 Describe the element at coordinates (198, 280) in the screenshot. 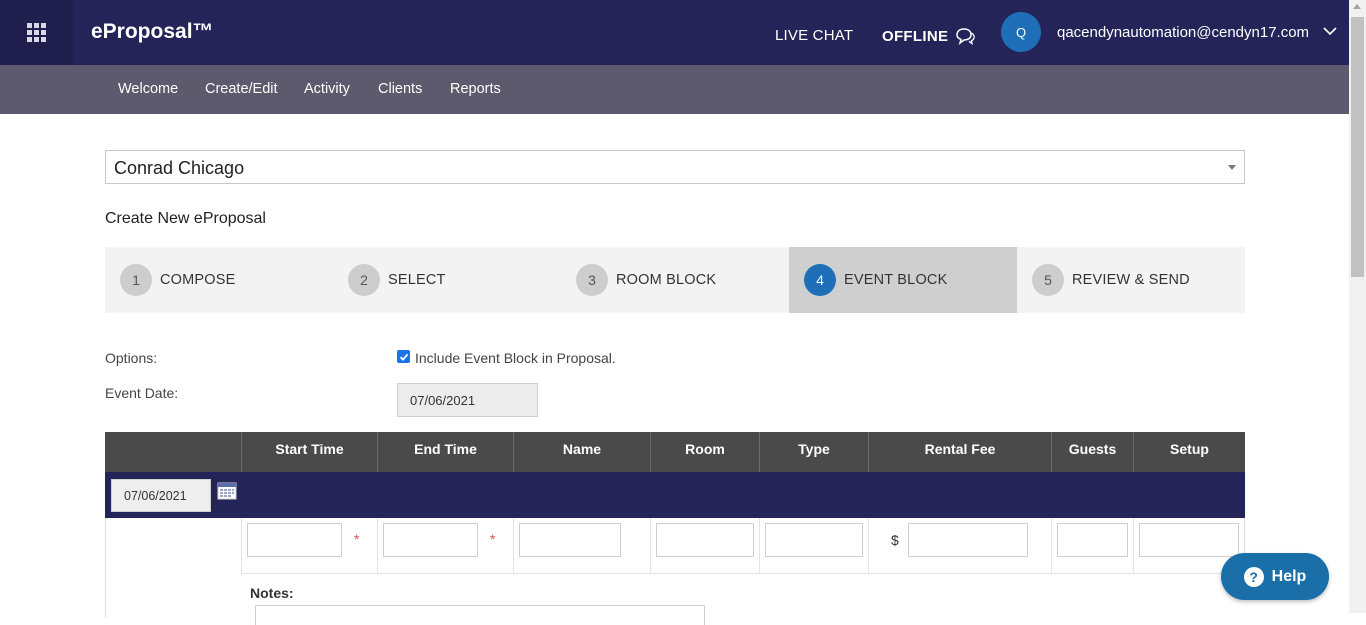

I see `step-label: COMPOSE` at that location.